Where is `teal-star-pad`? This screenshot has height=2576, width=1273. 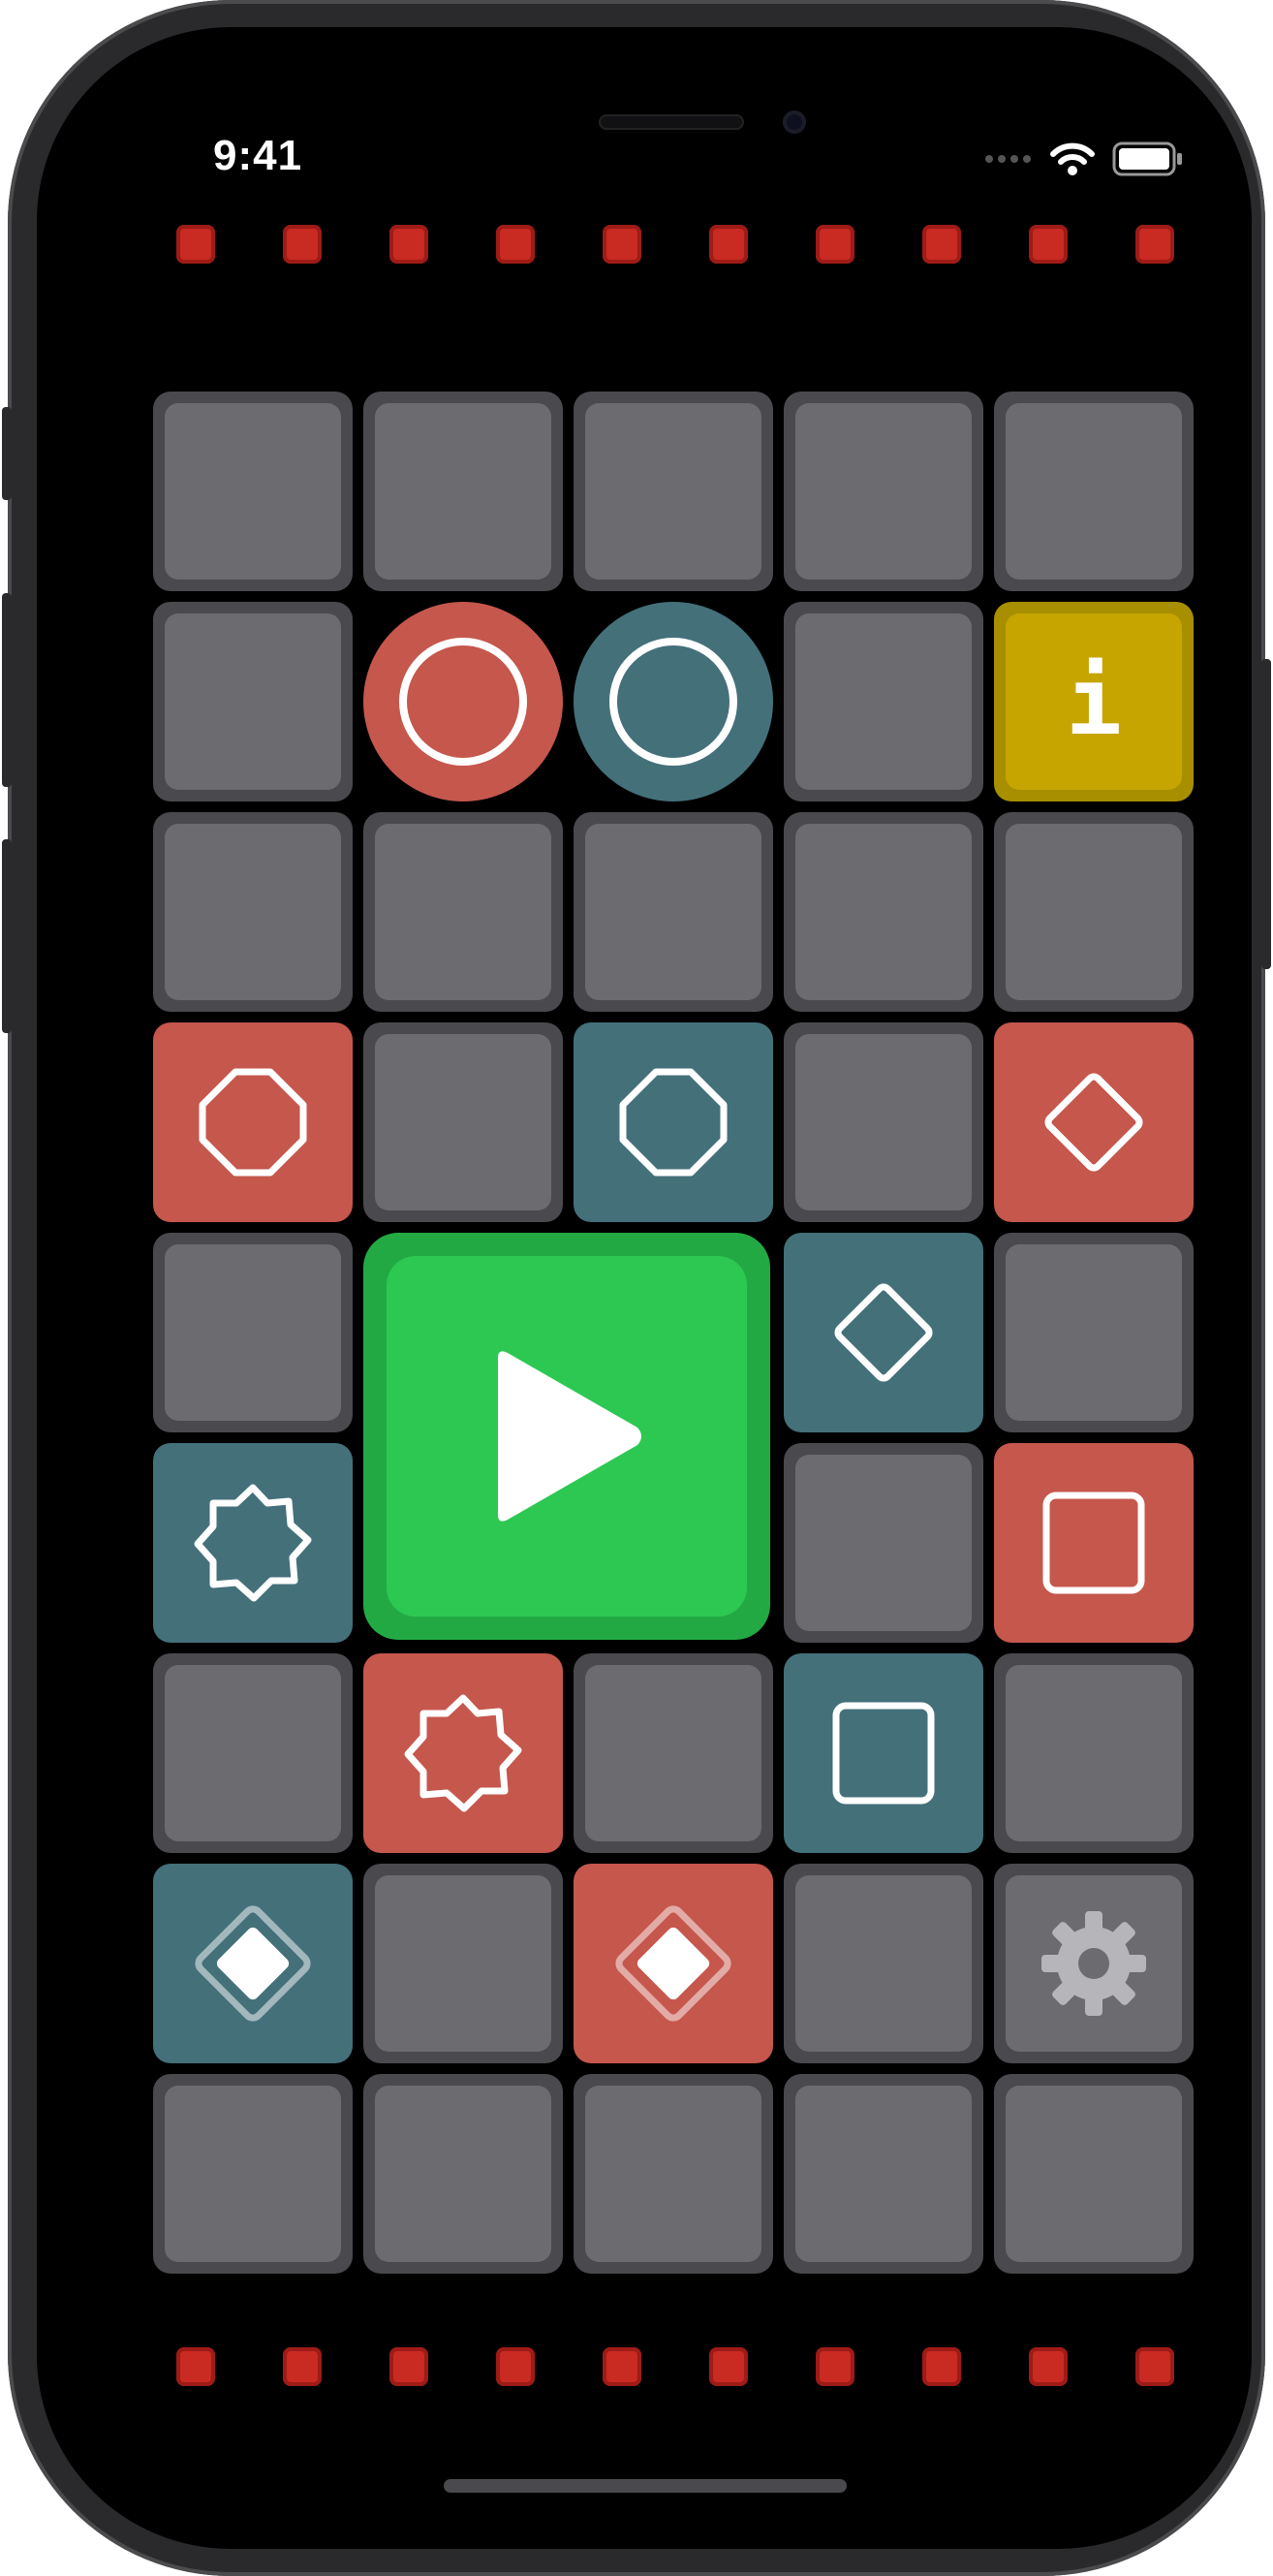
teal-star-pad is located at coordinates (253, 1543).